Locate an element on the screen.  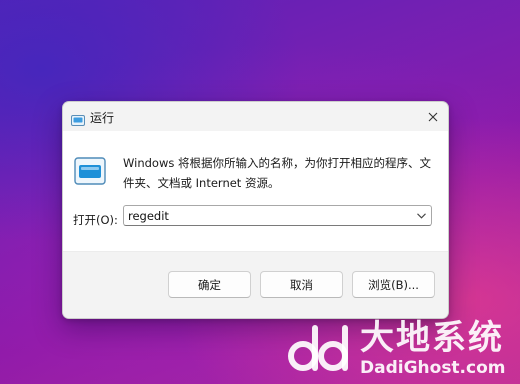
close-button is located at coordinates (433, 116).